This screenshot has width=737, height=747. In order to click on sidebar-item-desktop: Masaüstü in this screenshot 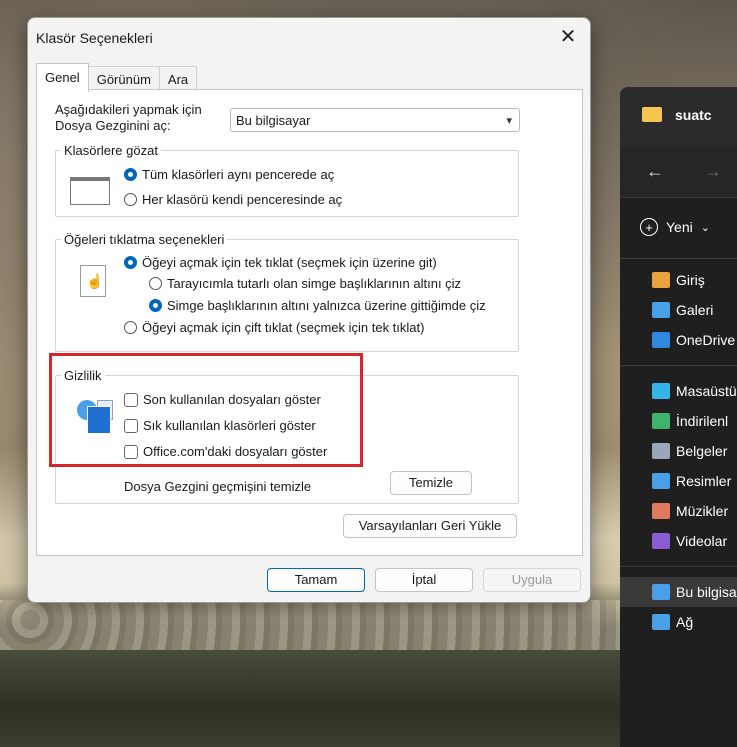, I will do `click(678, 391)`.